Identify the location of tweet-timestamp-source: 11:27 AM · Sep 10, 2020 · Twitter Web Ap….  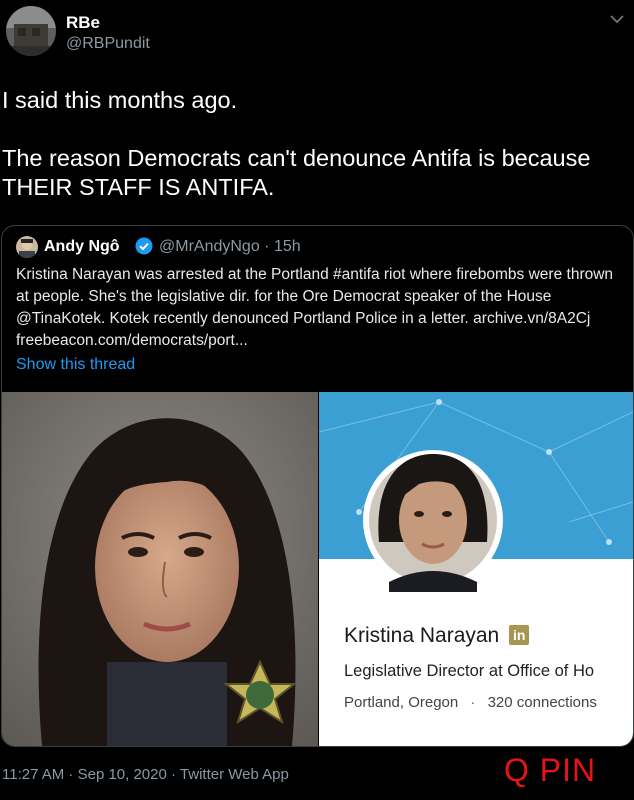
(145, 774).